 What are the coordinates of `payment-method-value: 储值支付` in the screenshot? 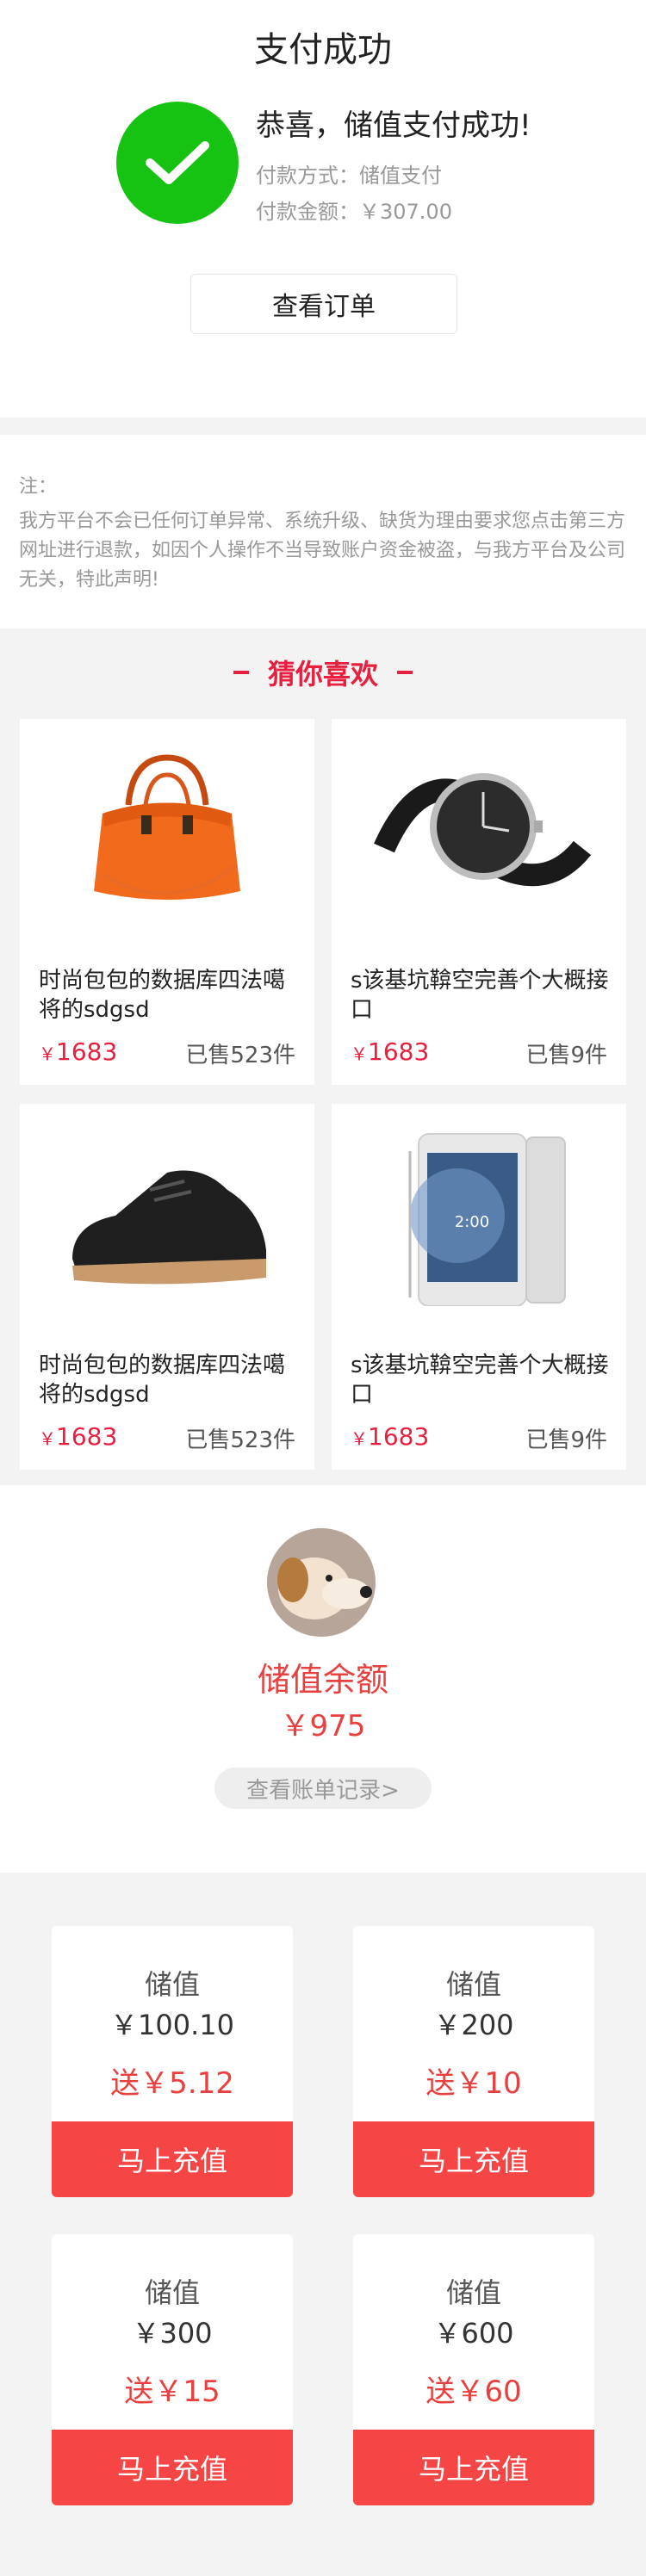 It's located at (400, 176).